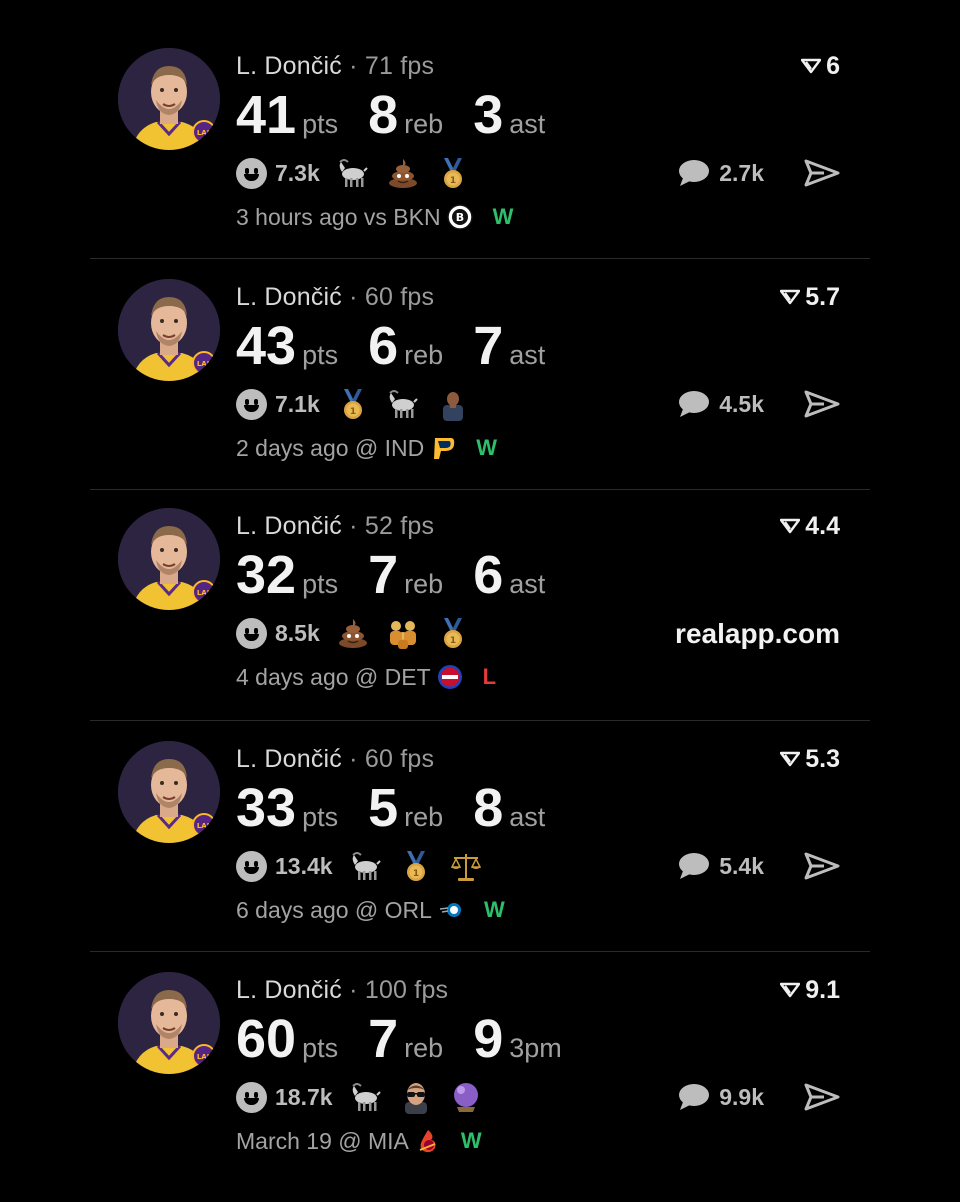  I want to click on game-info: March 19 @ MIA, so click(322, 1141).